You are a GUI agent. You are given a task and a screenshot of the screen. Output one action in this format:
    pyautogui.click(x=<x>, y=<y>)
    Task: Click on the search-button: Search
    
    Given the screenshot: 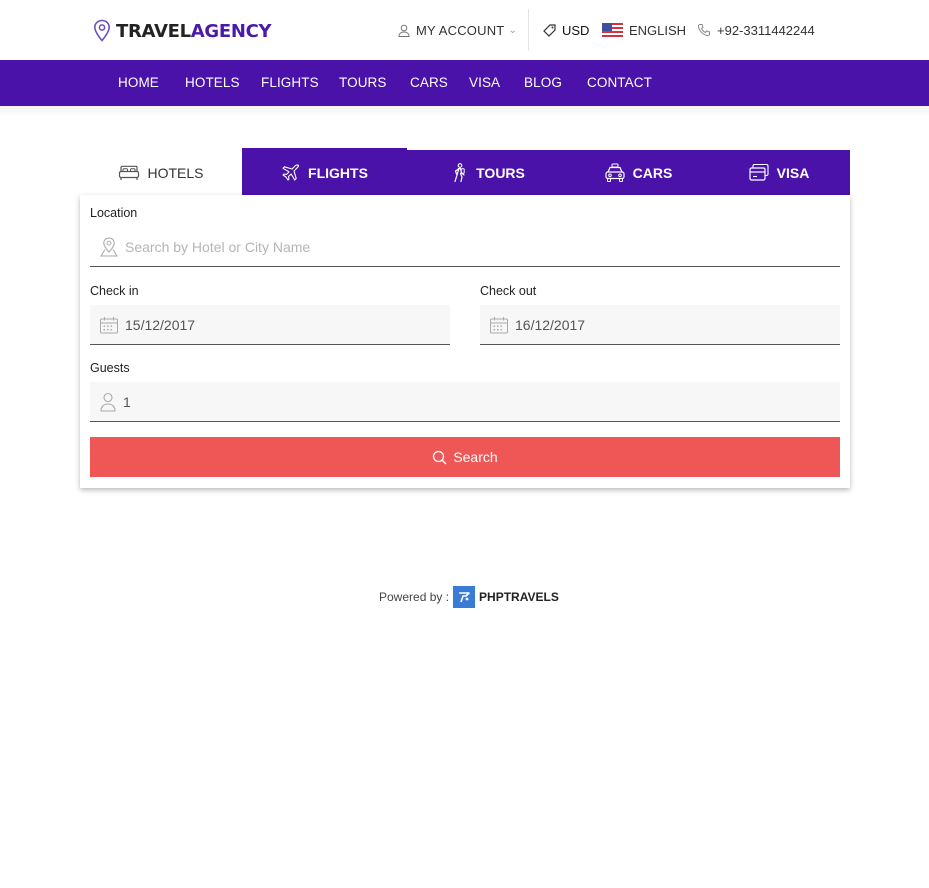 What is the action you would take?
    pyautogui.click(x=465, y=457)
    